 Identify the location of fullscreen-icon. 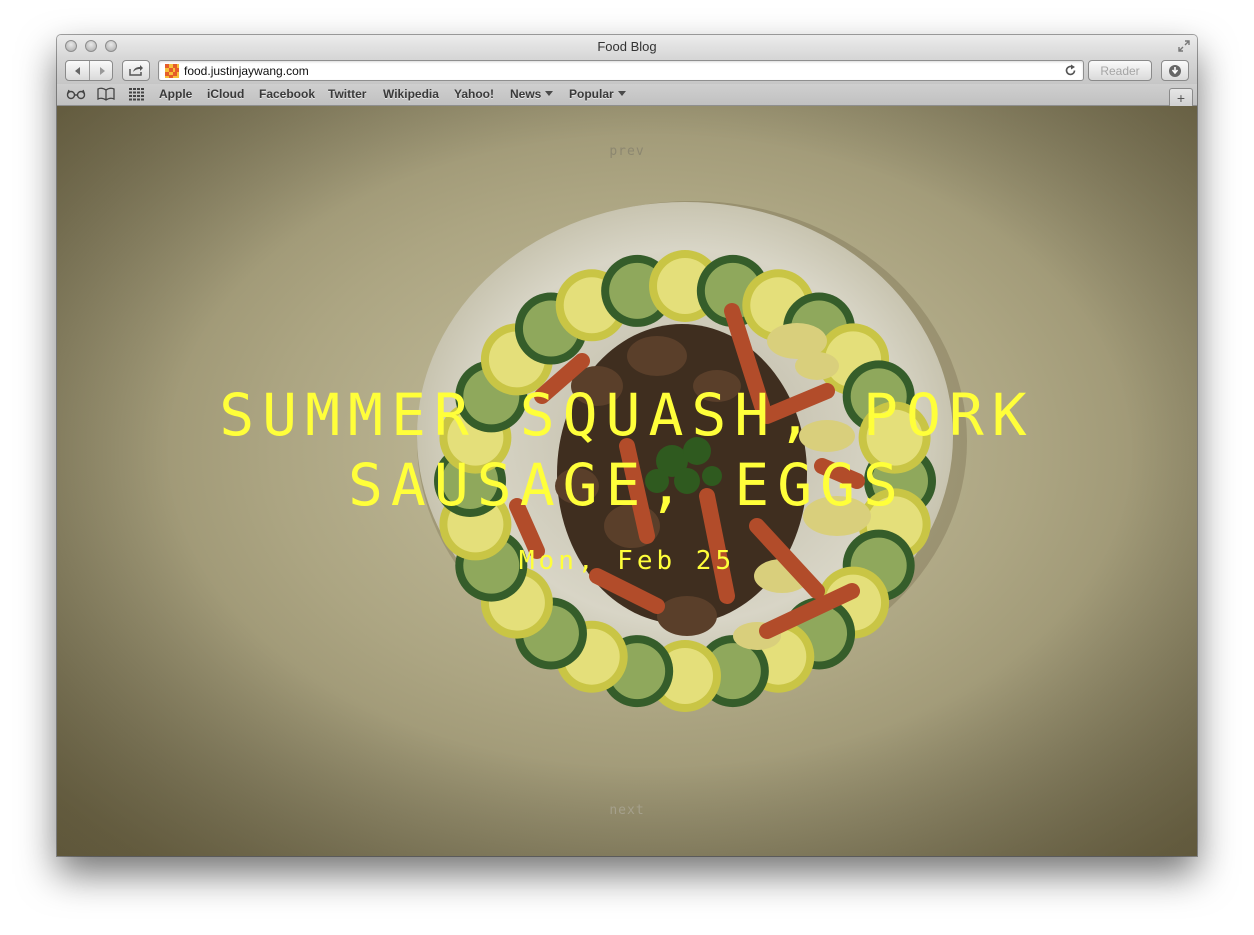
(1184, 46).